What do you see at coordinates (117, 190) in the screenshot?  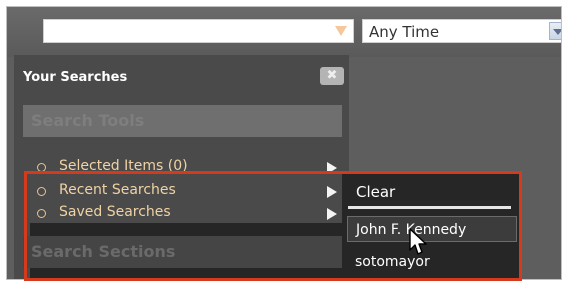 I see `menu-item-label: Recent Searches` at bounding box center [117, 190].